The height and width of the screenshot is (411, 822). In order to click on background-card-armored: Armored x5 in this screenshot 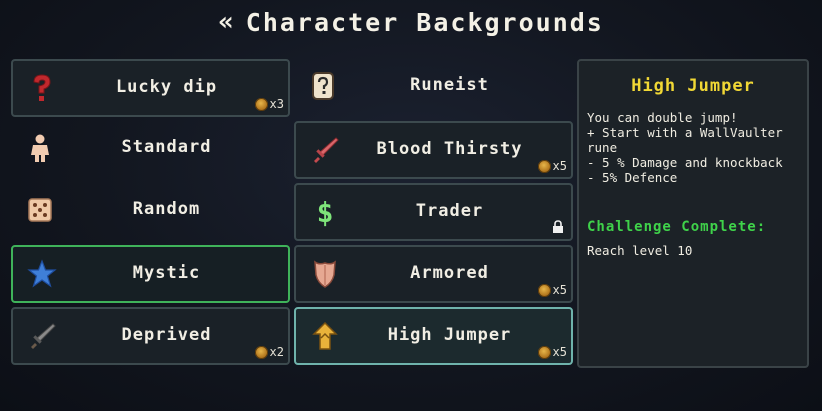, I will do `click(433, 274)`.